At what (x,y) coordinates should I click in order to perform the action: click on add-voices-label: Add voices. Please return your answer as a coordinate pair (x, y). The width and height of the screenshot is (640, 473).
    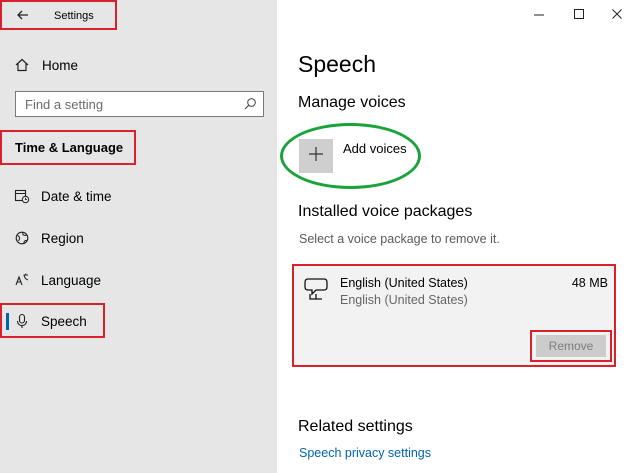
    Looking at the image, I should click on (375, 148).